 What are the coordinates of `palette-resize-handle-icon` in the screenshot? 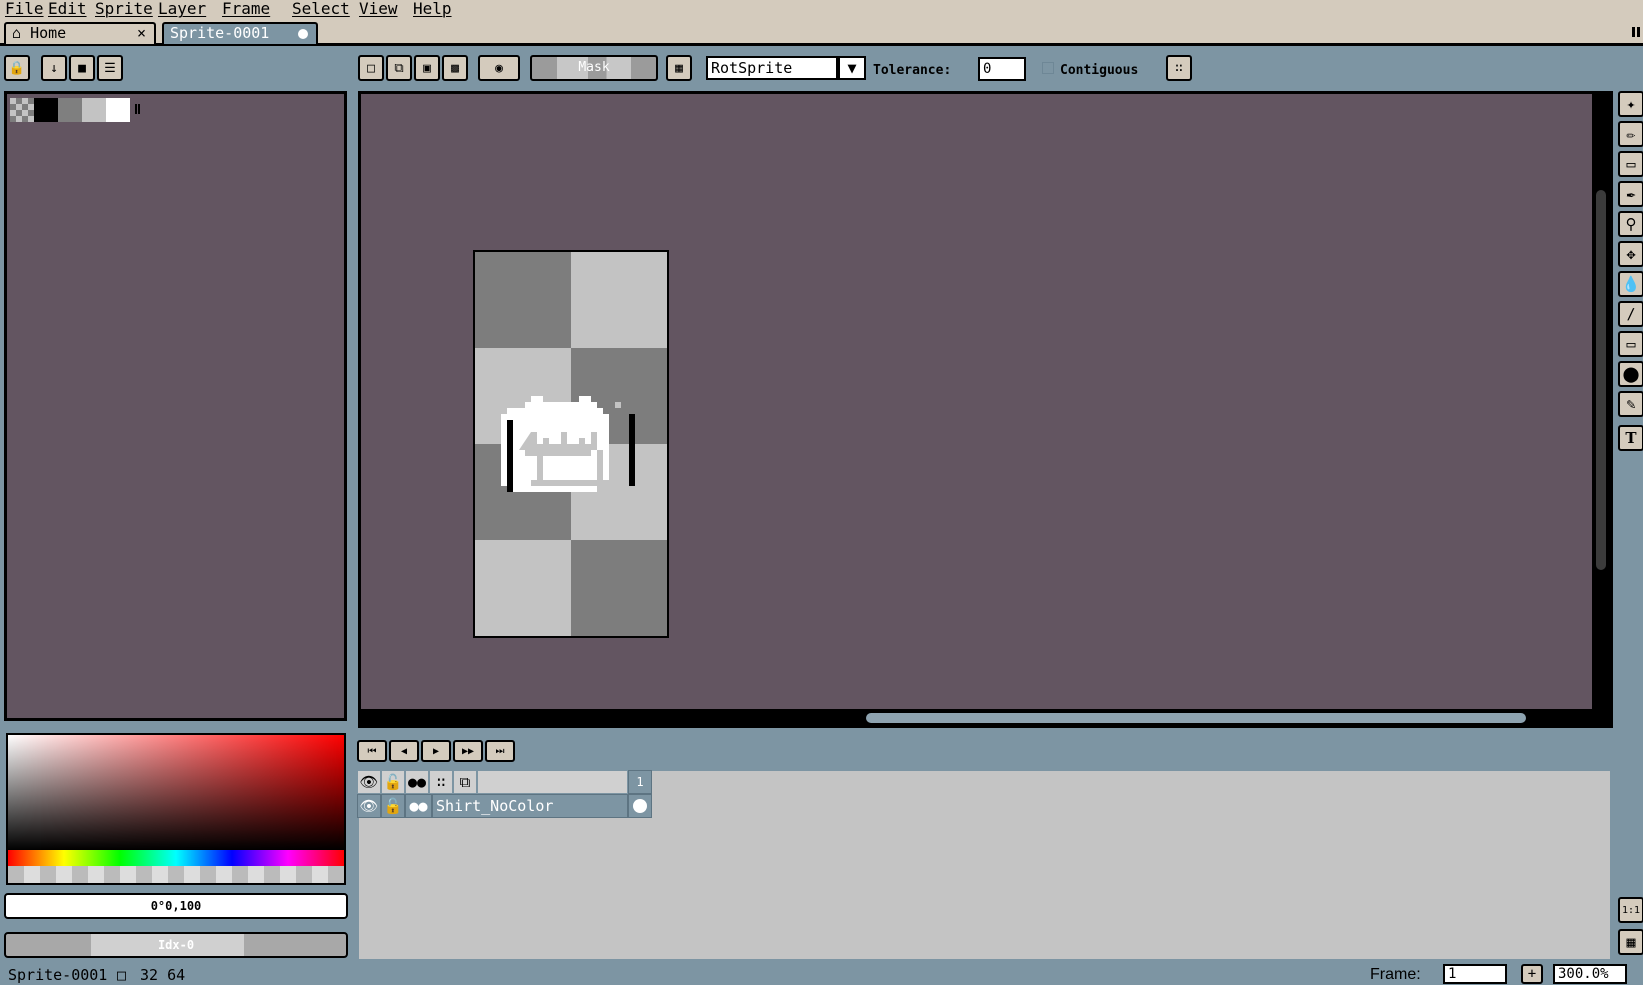 It's located at (137, 109).